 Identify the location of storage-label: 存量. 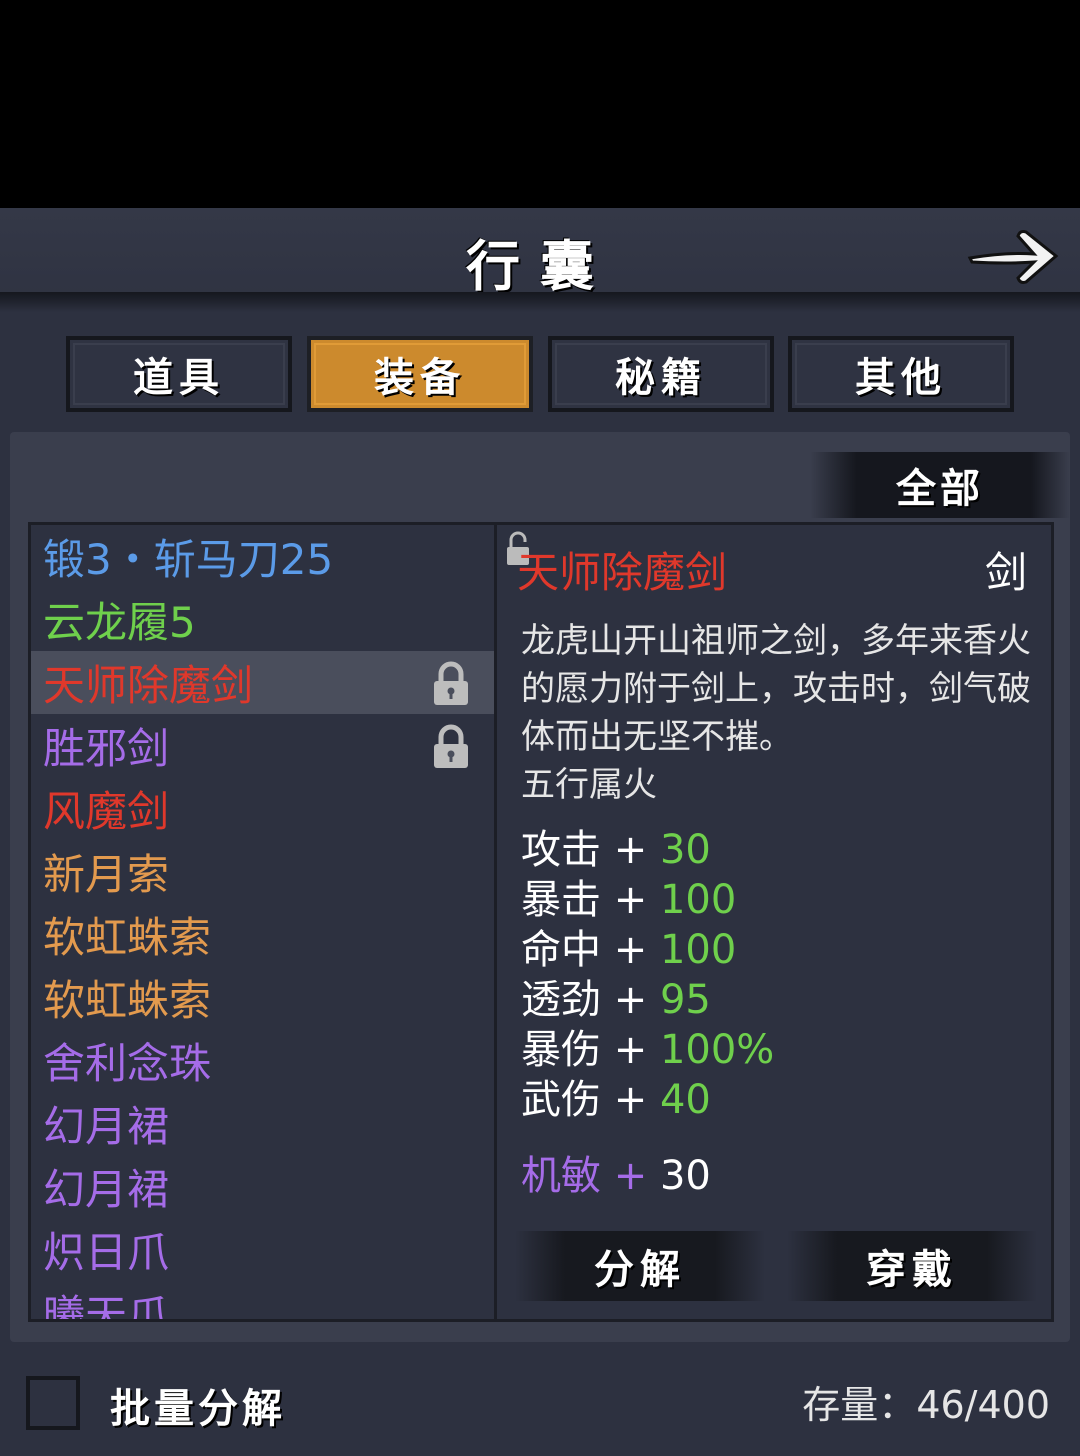
(840, 1405).